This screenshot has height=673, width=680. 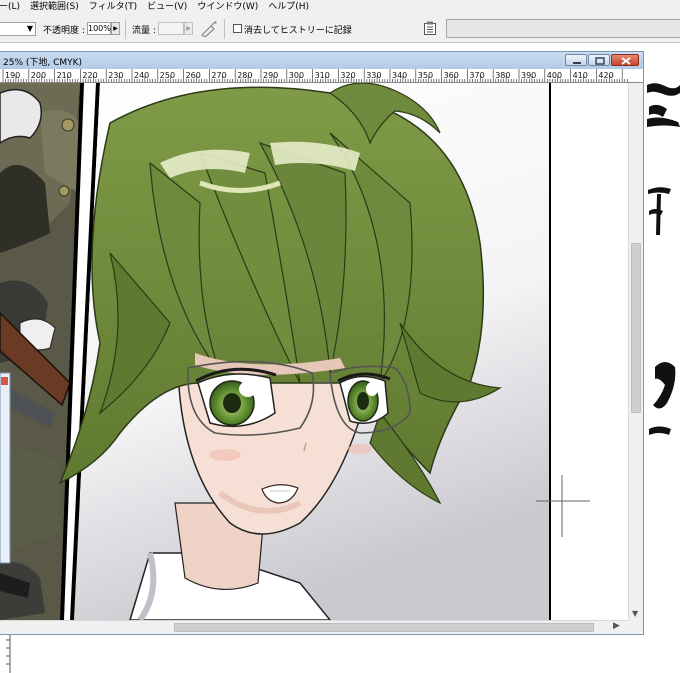 I want to click on opacity-label: 不透明度 :, so click(x=64, y=31).